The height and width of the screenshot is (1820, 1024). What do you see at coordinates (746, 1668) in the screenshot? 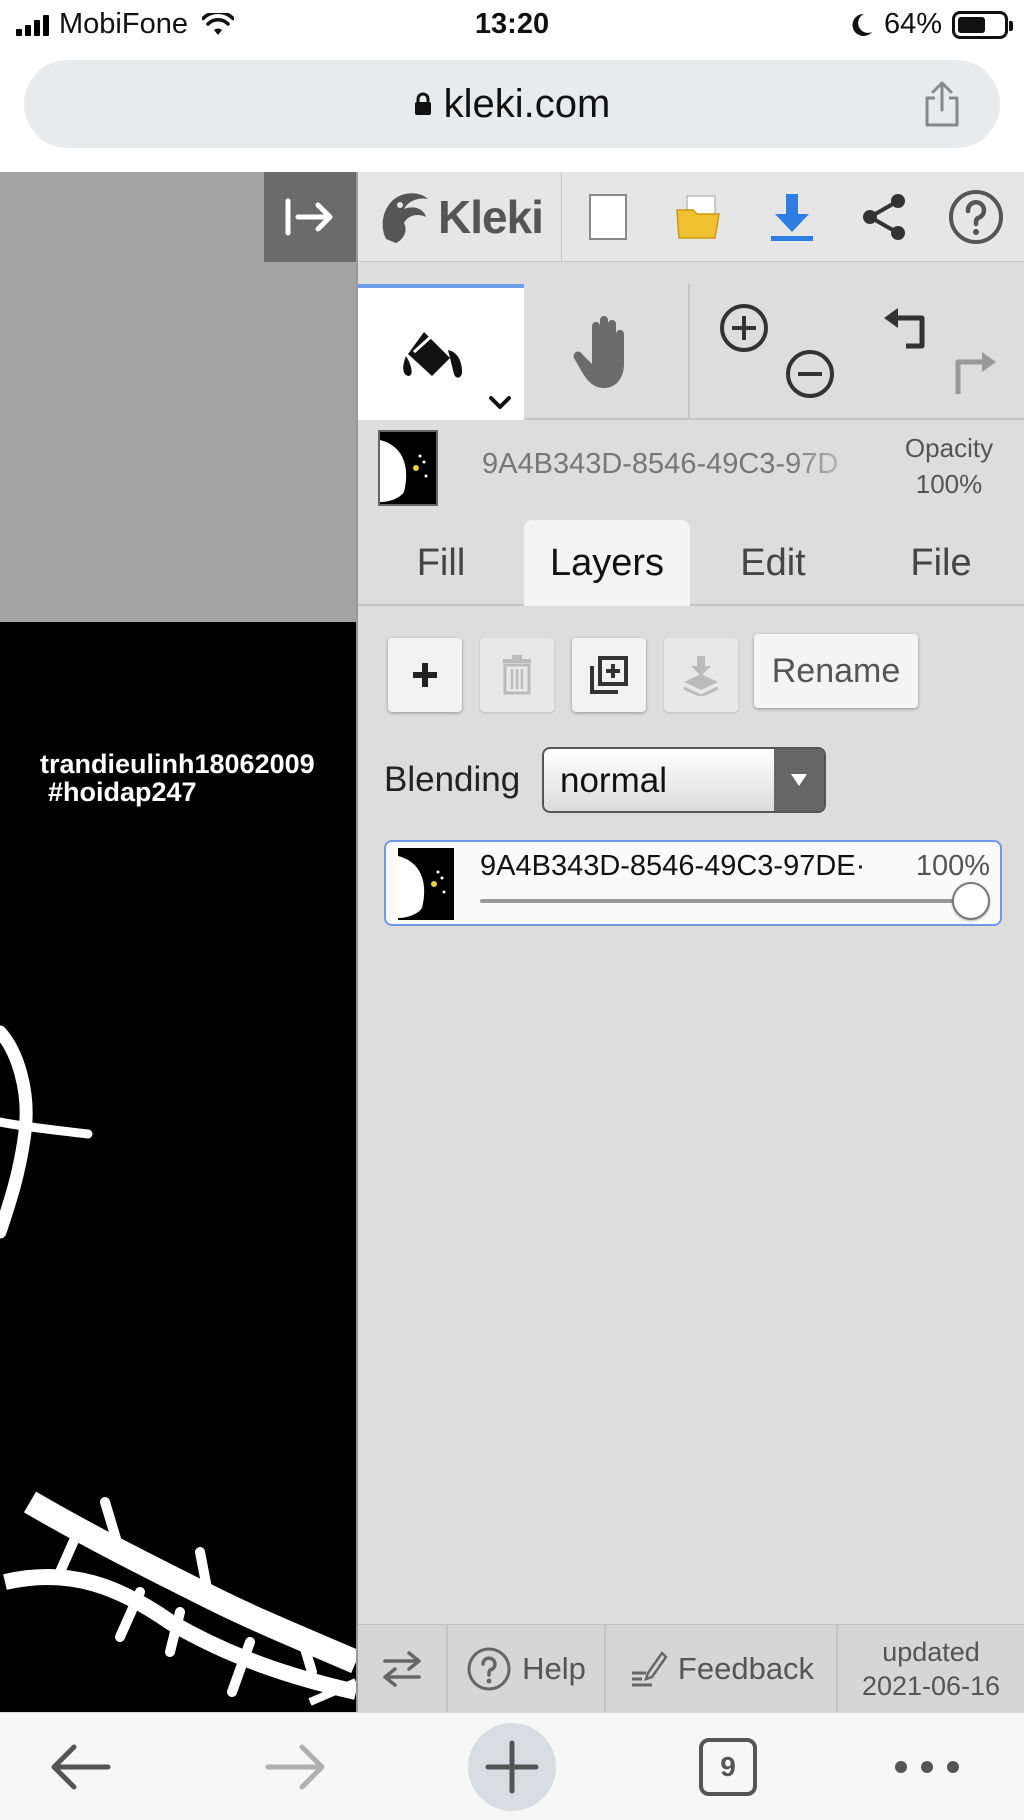
I see `footer-feedback-label: Feedback` at bounding box center [746, 1668].